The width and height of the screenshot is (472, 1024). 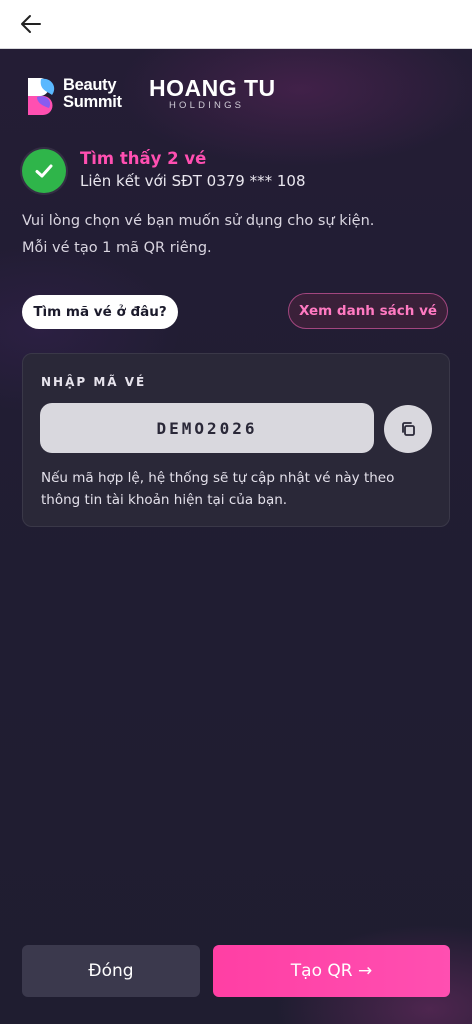 What do you see at coordinates (117, 248) in the screenshot?
I see `description-line2: Mỗi vé tạo 1 mã QR riêng.` at bounding box center [117, 248].